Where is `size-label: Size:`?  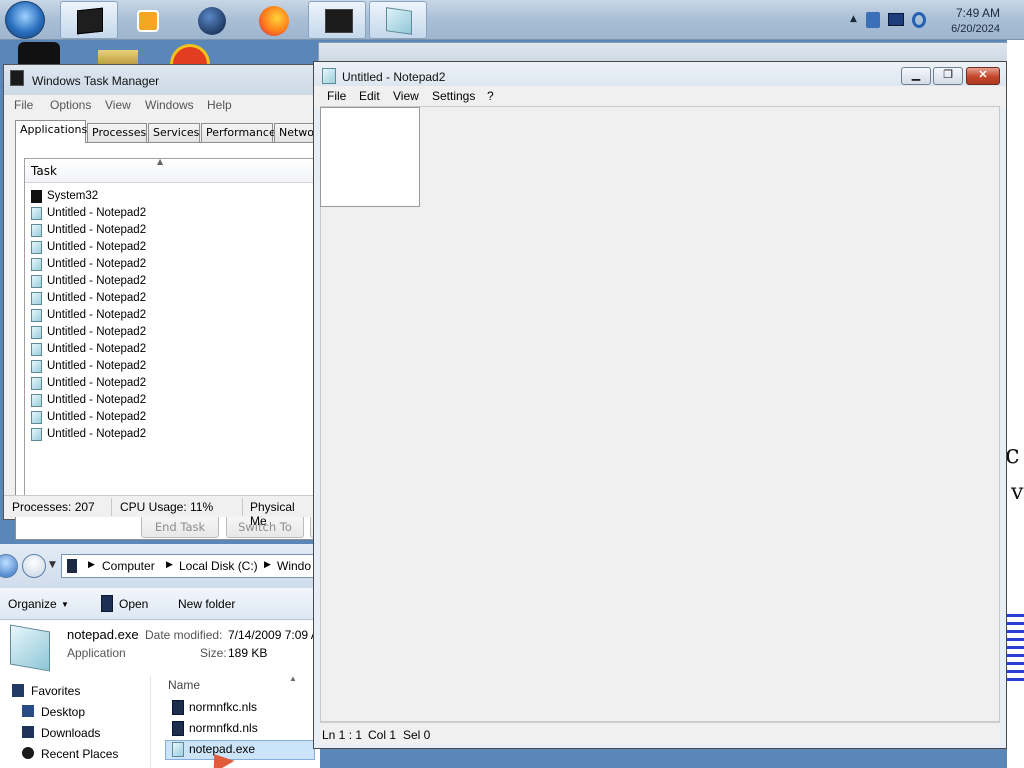
size-label: Size: is located at coordinates (213, 653).